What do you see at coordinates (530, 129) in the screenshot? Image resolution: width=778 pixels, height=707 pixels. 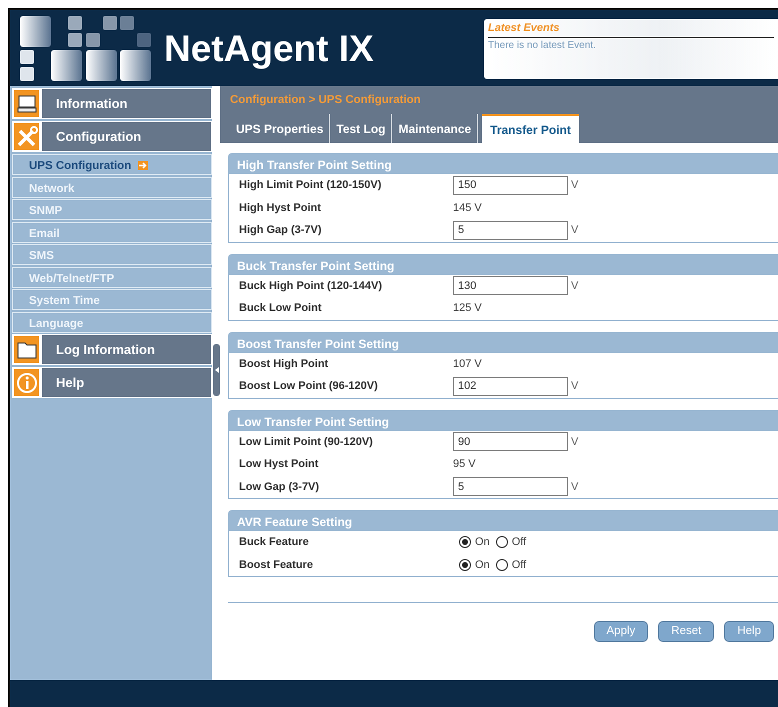 I see `tab: Transfer Point` at bounding box center [530, 129].